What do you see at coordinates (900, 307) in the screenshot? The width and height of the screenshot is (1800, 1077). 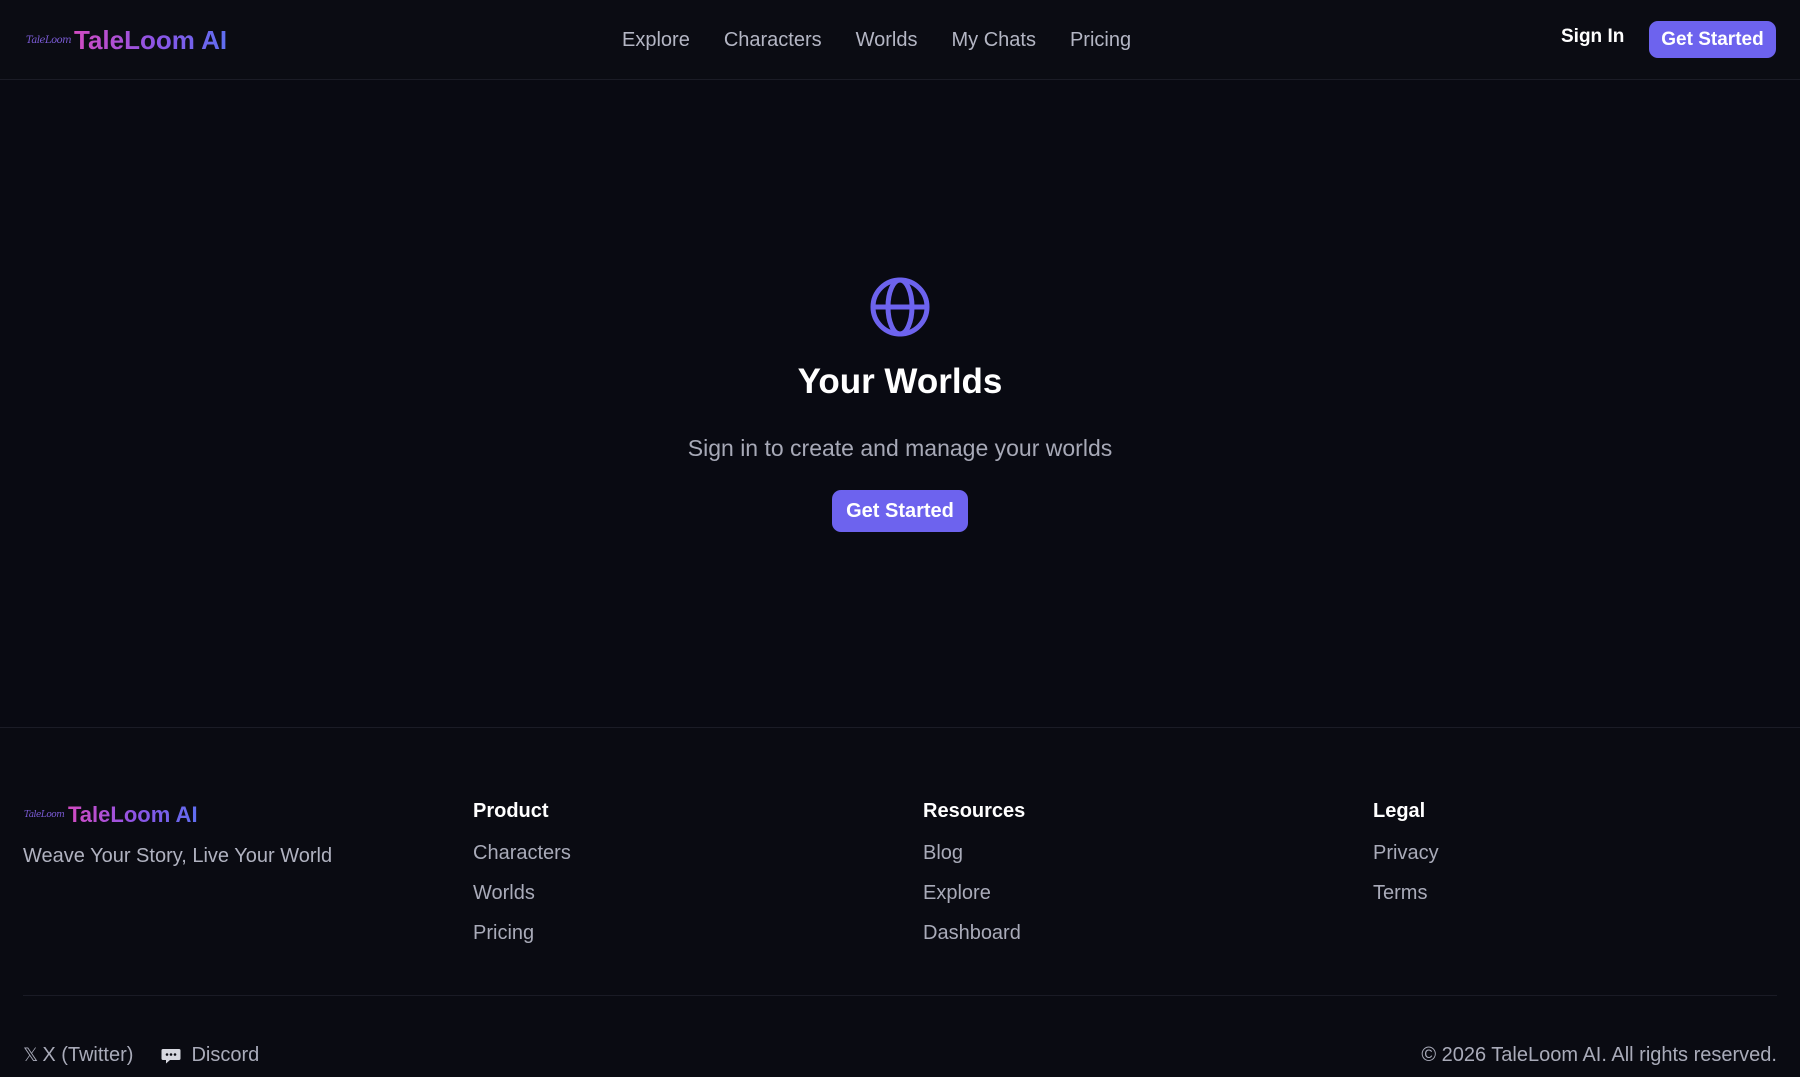 I see `globe-icon` at bounding box center [900, 307].